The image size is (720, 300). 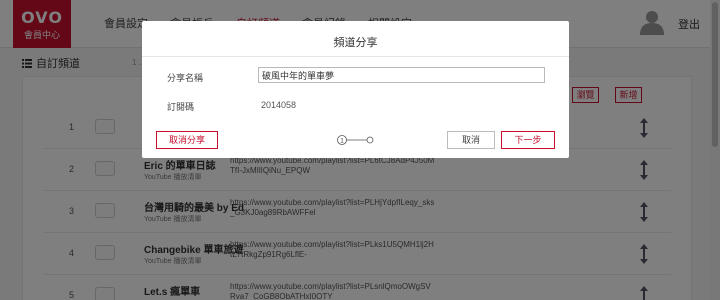 What do you see at coordinates (181, 107) in the screenshot?
I see `subscription-code-label: 訂閱碼` at bounding box center [181, 107].